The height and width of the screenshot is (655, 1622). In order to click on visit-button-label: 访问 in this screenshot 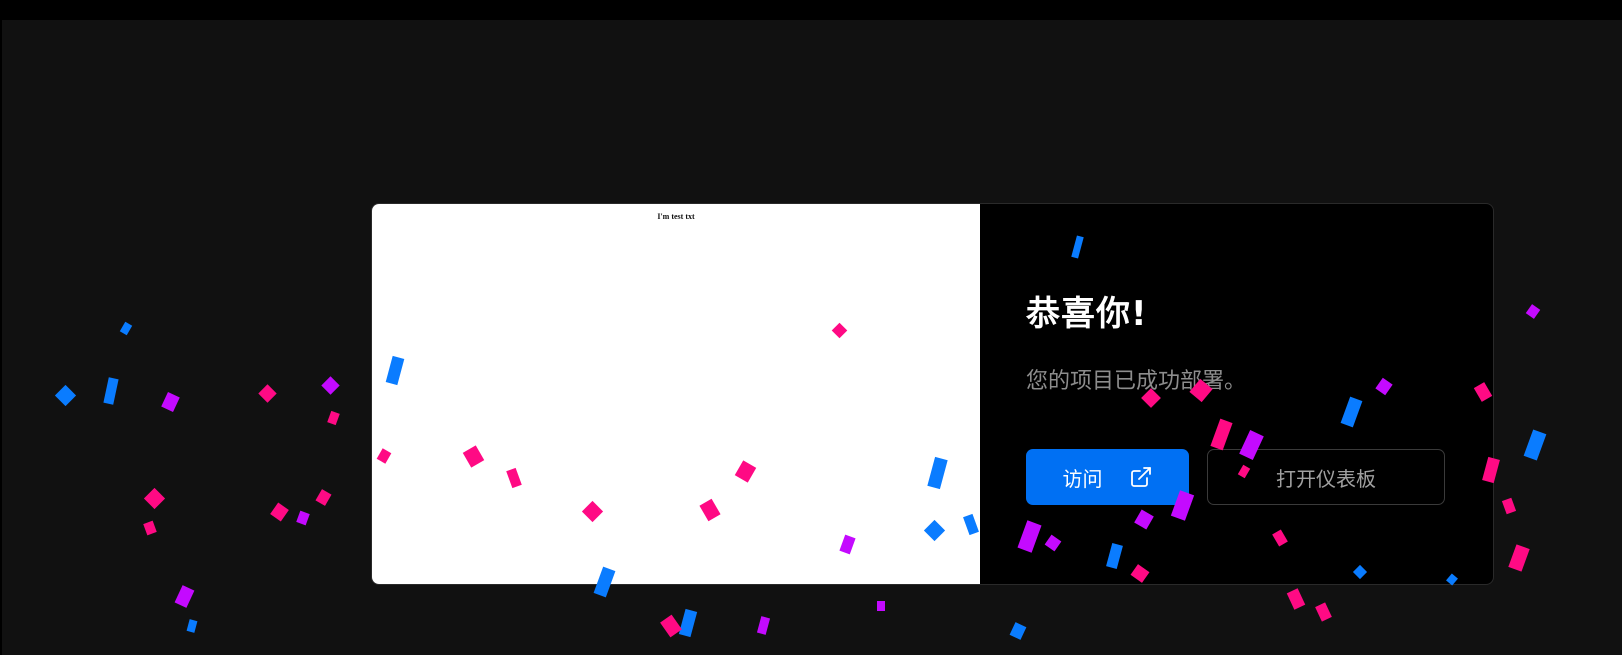, I will do `click(1082, 478)`.